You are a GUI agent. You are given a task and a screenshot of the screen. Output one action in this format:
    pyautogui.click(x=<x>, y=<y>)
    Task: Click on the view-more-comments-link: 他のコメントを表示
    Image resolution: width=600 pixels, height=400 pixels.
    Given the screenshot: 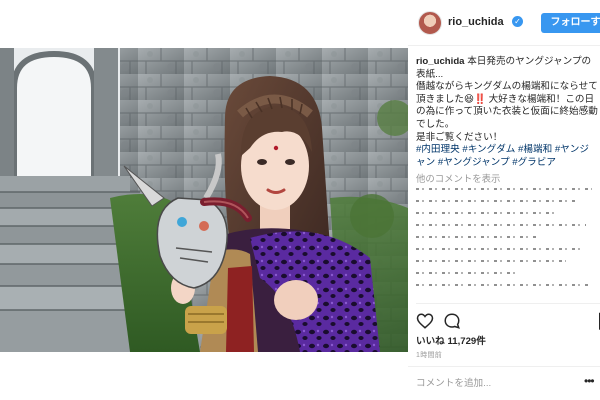 What is the action you would take?
    pyautogui.click(x=458, y=178)
    